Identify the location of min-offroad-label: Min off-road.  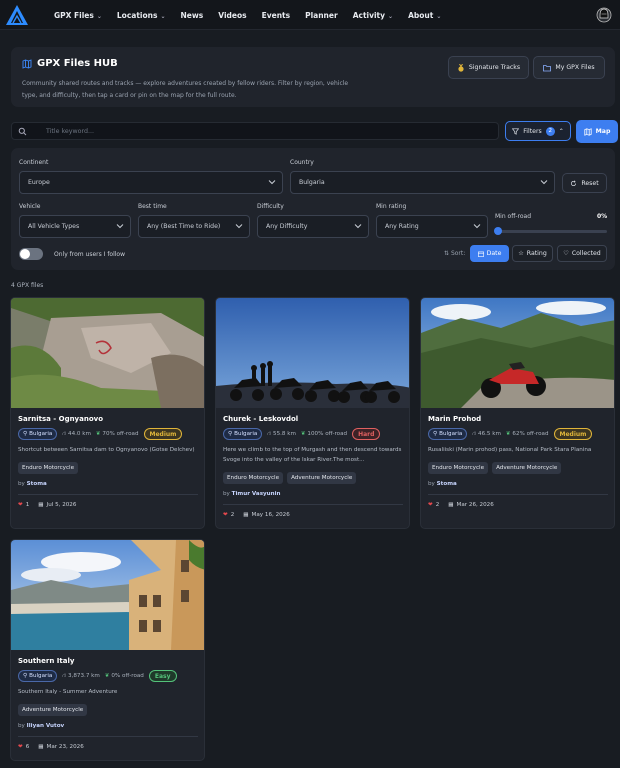
(513, 216).